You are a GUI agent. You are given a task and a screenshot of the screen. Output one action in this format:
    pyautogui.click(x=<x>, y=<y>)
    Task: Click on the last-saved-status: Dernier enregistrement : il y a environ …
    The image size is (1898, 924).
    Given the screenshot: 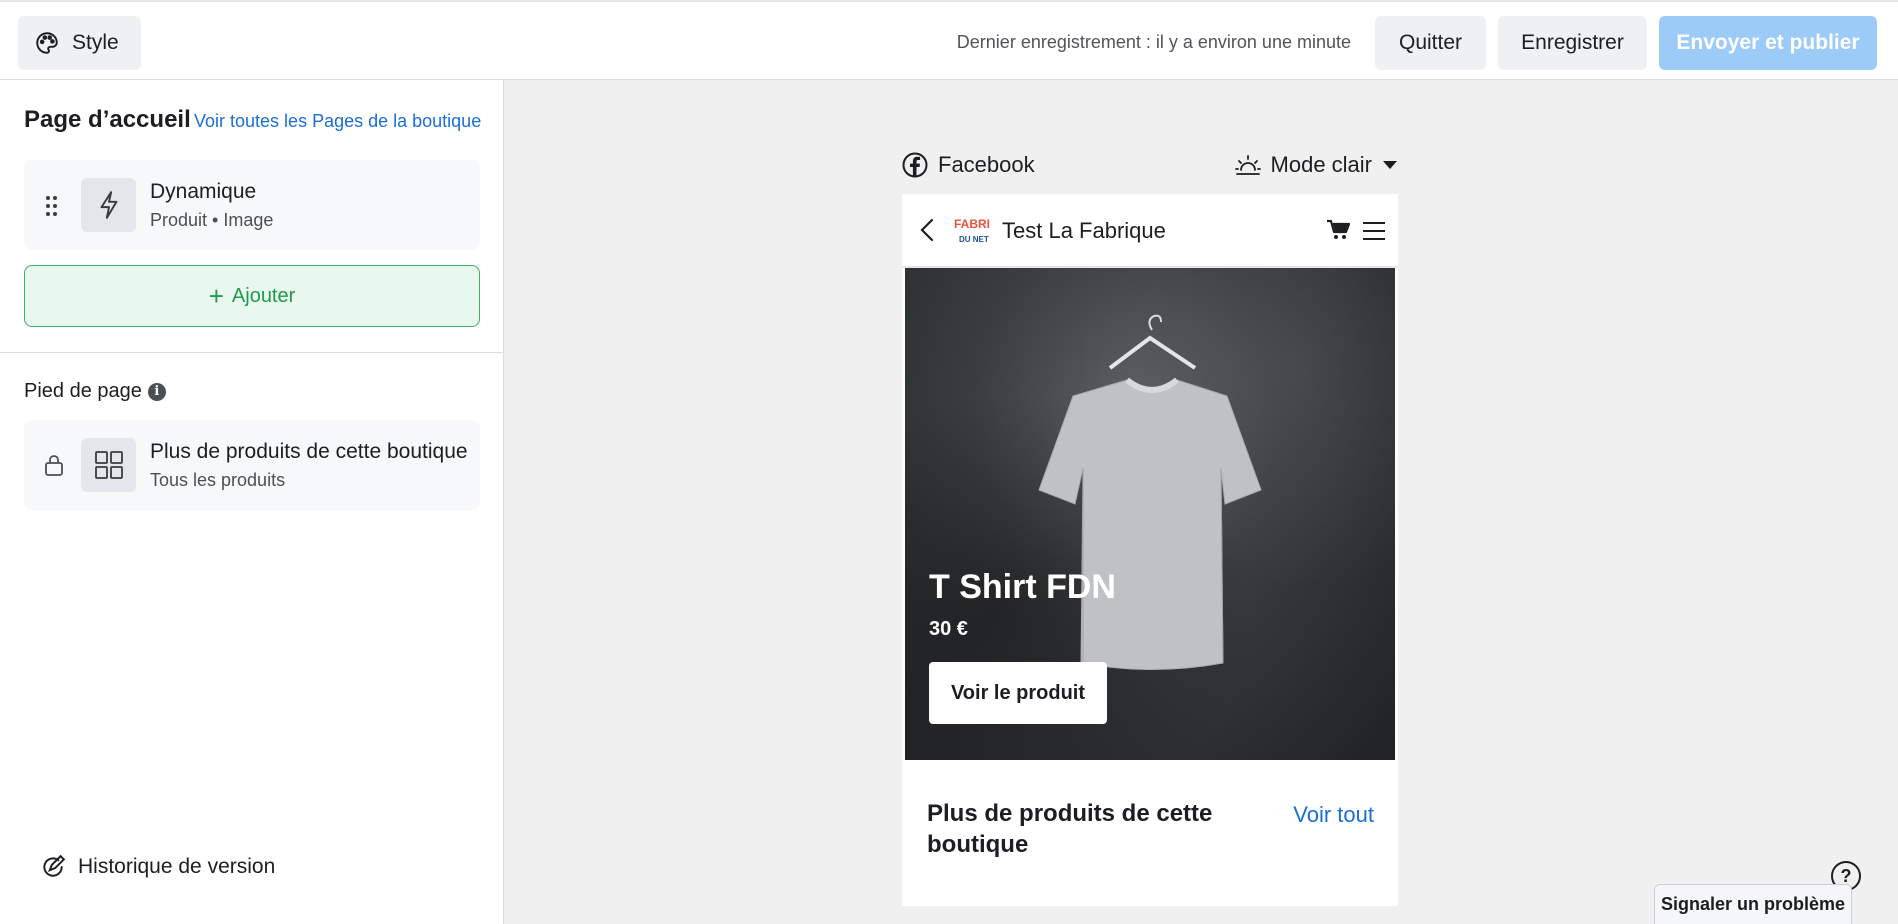 What is the action you would take?
    pyautogui.click(x=1153, y=42)
    